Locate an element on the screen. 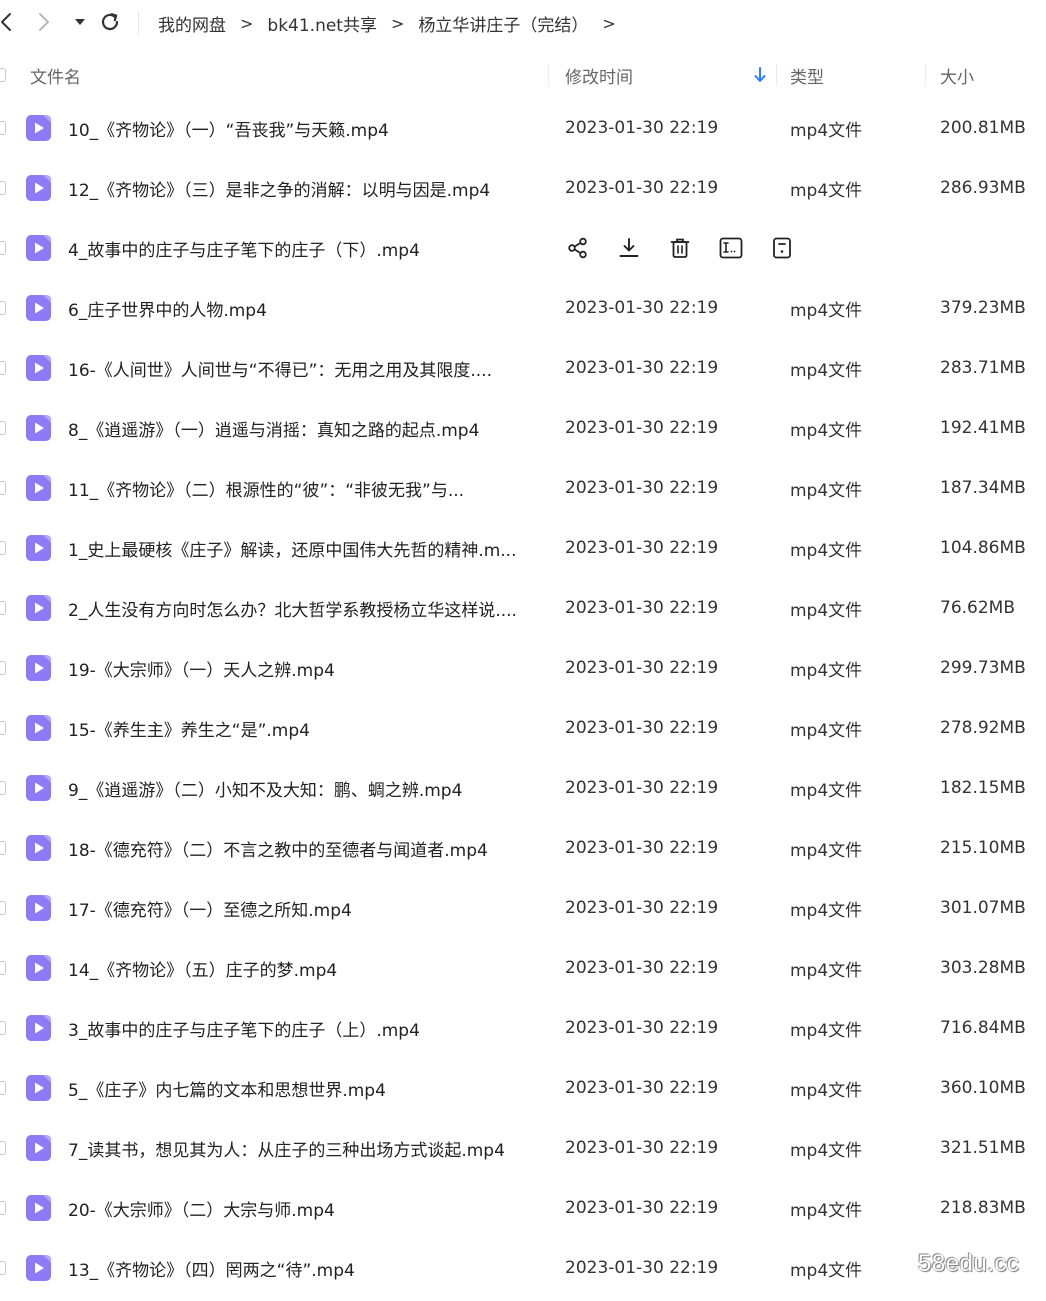  file-name: 7_读其书，想见其为人：从庄子的三种出场方式谈起.mp4 is located at coordinates (304, 1148).